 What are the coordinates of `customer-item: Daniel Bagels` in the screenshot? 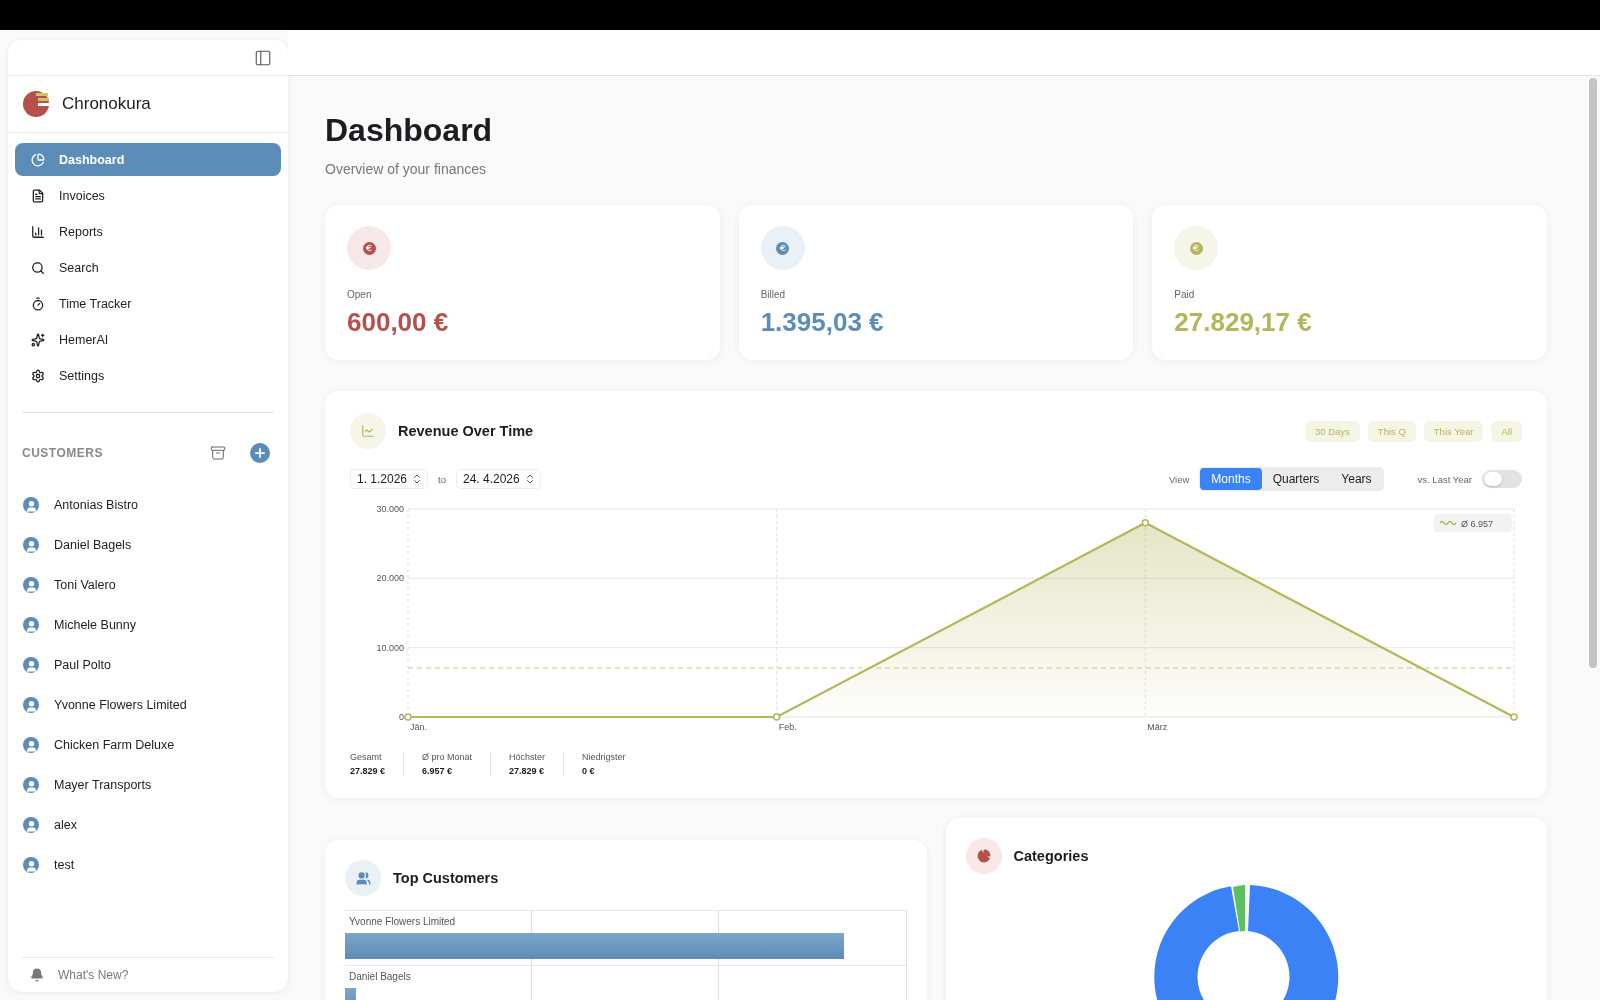 It's located at (148, 544).